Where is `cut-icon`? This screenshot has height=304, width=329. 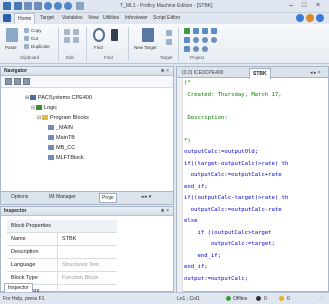
cut-icon is located at coordinates (26, 38).